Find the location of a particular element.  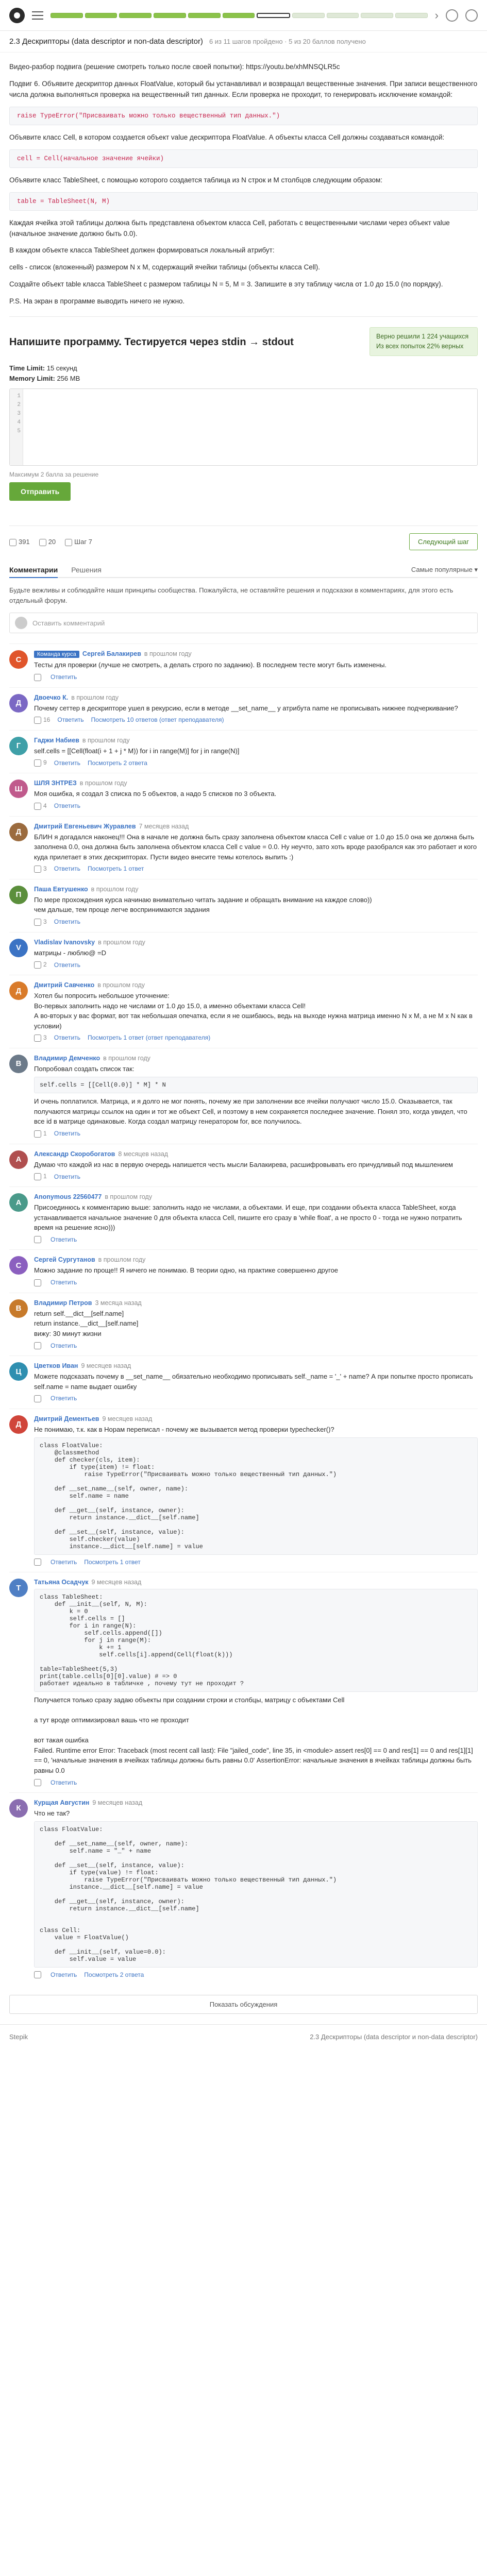

show-replies-link: Посмотреть 1 ответ (ответ преподавателя) is located at coordinates (149, 1037).